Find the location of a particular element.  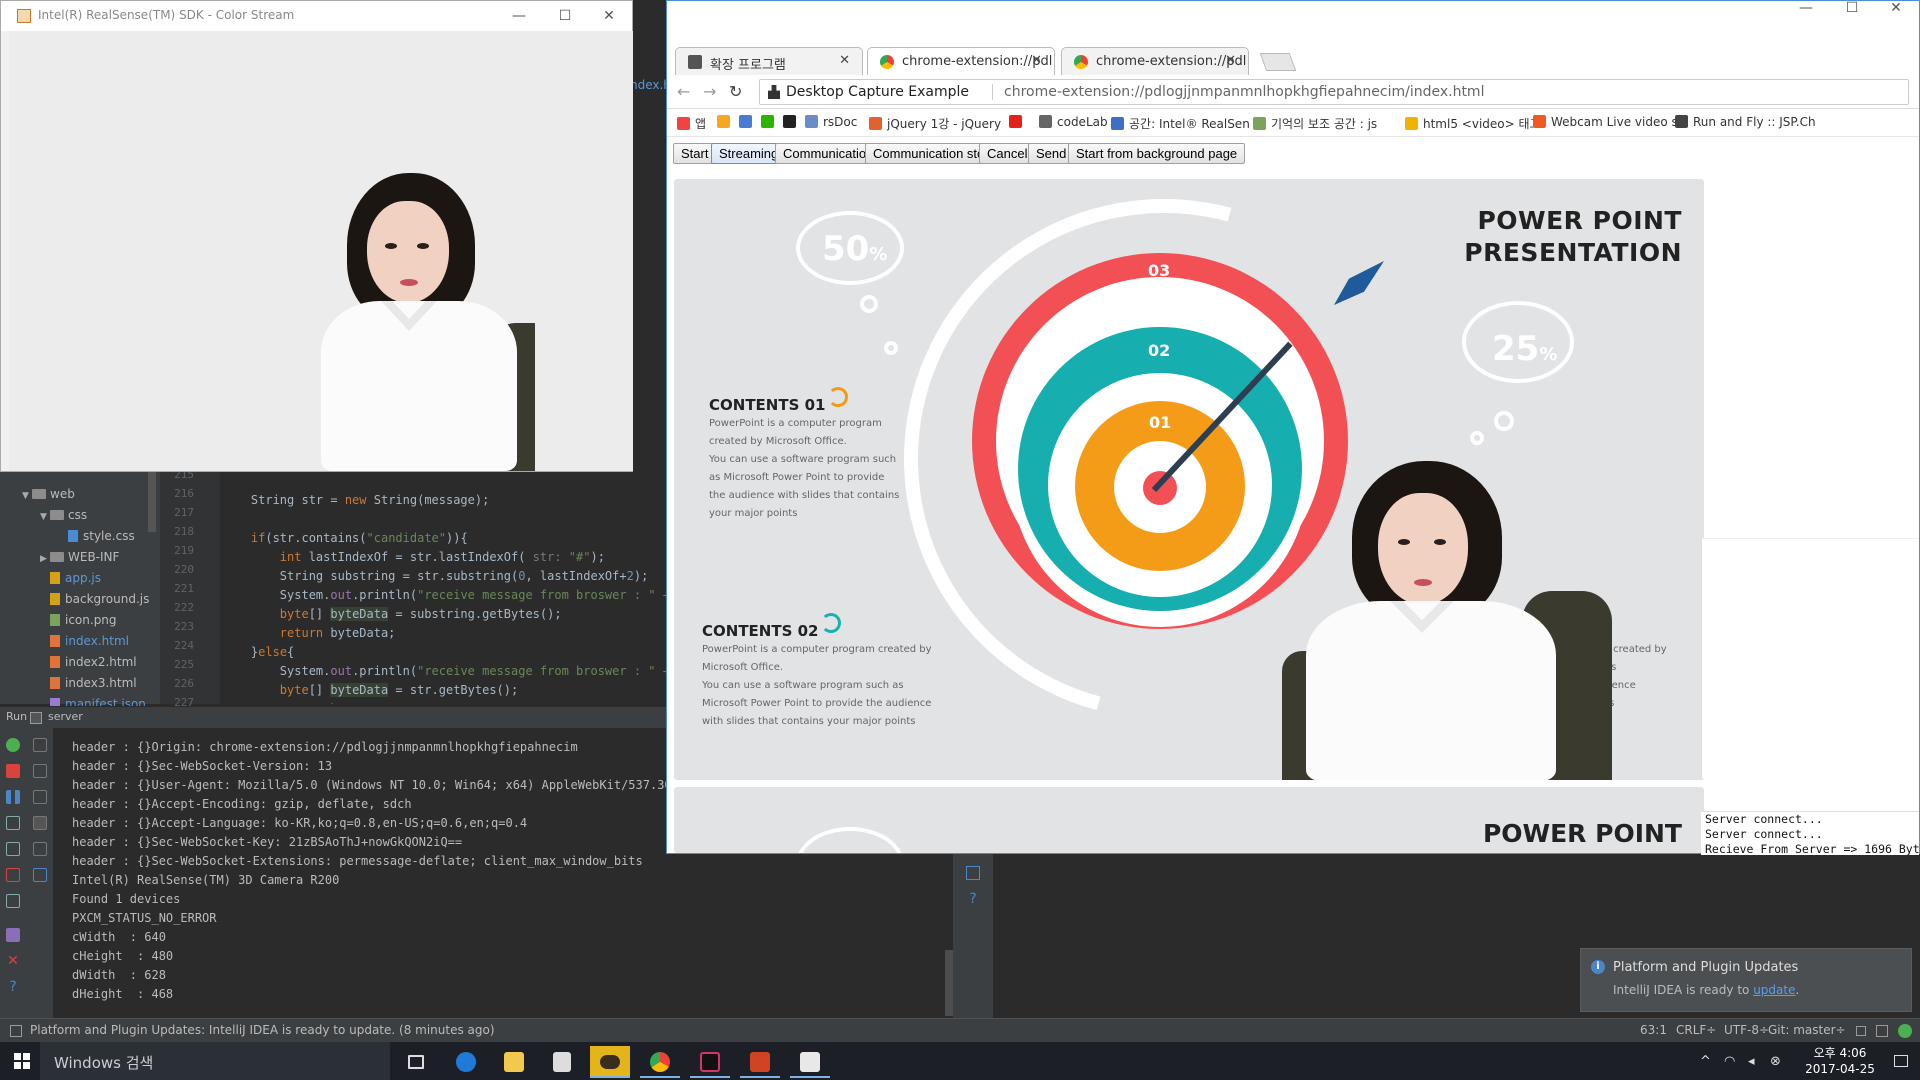

bookmark-item: html5 <video> 태그 is located at coordinates (1473, 123).